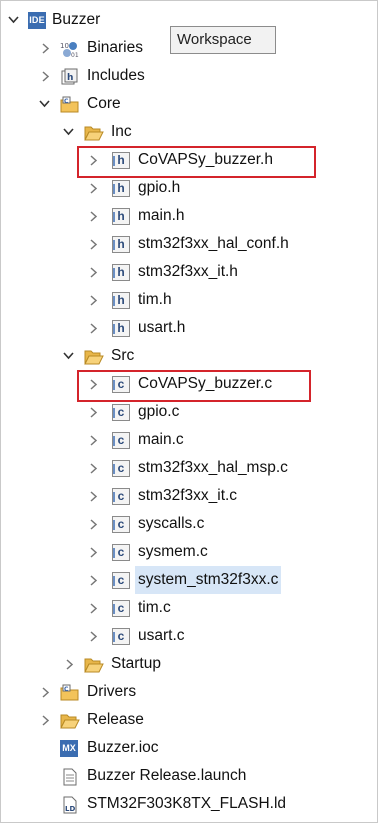  I want to click on tree-item-label: tim.h, so click(155, 299).